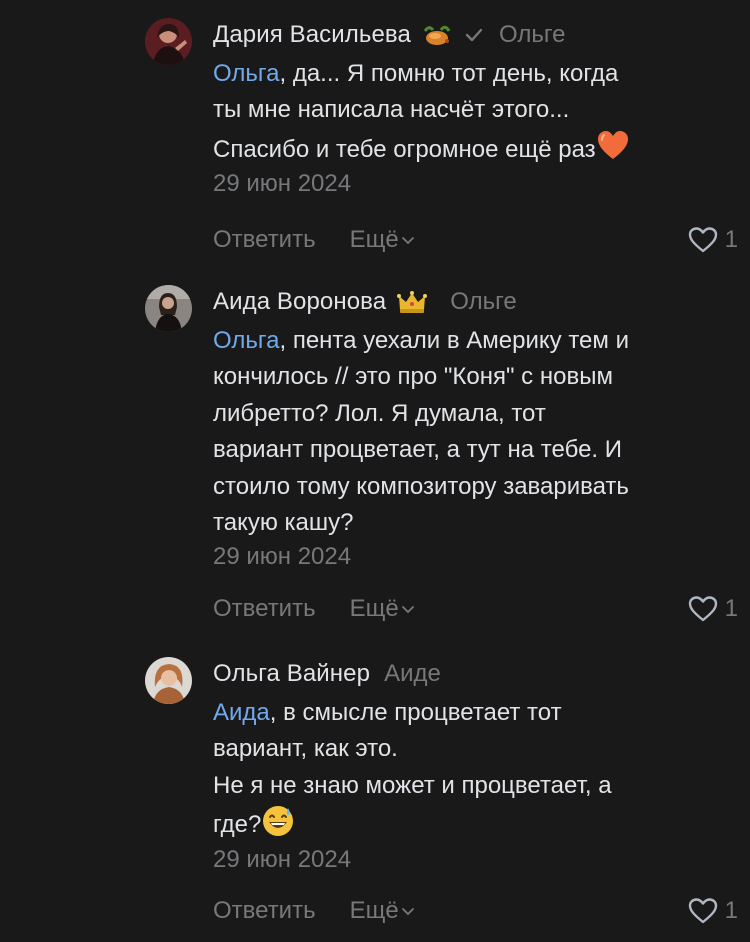 The image size is (750, 942). Describe the element at coordinates (412, 674) in the screenshot. I see `reply-to-link: Аиде` at that location.